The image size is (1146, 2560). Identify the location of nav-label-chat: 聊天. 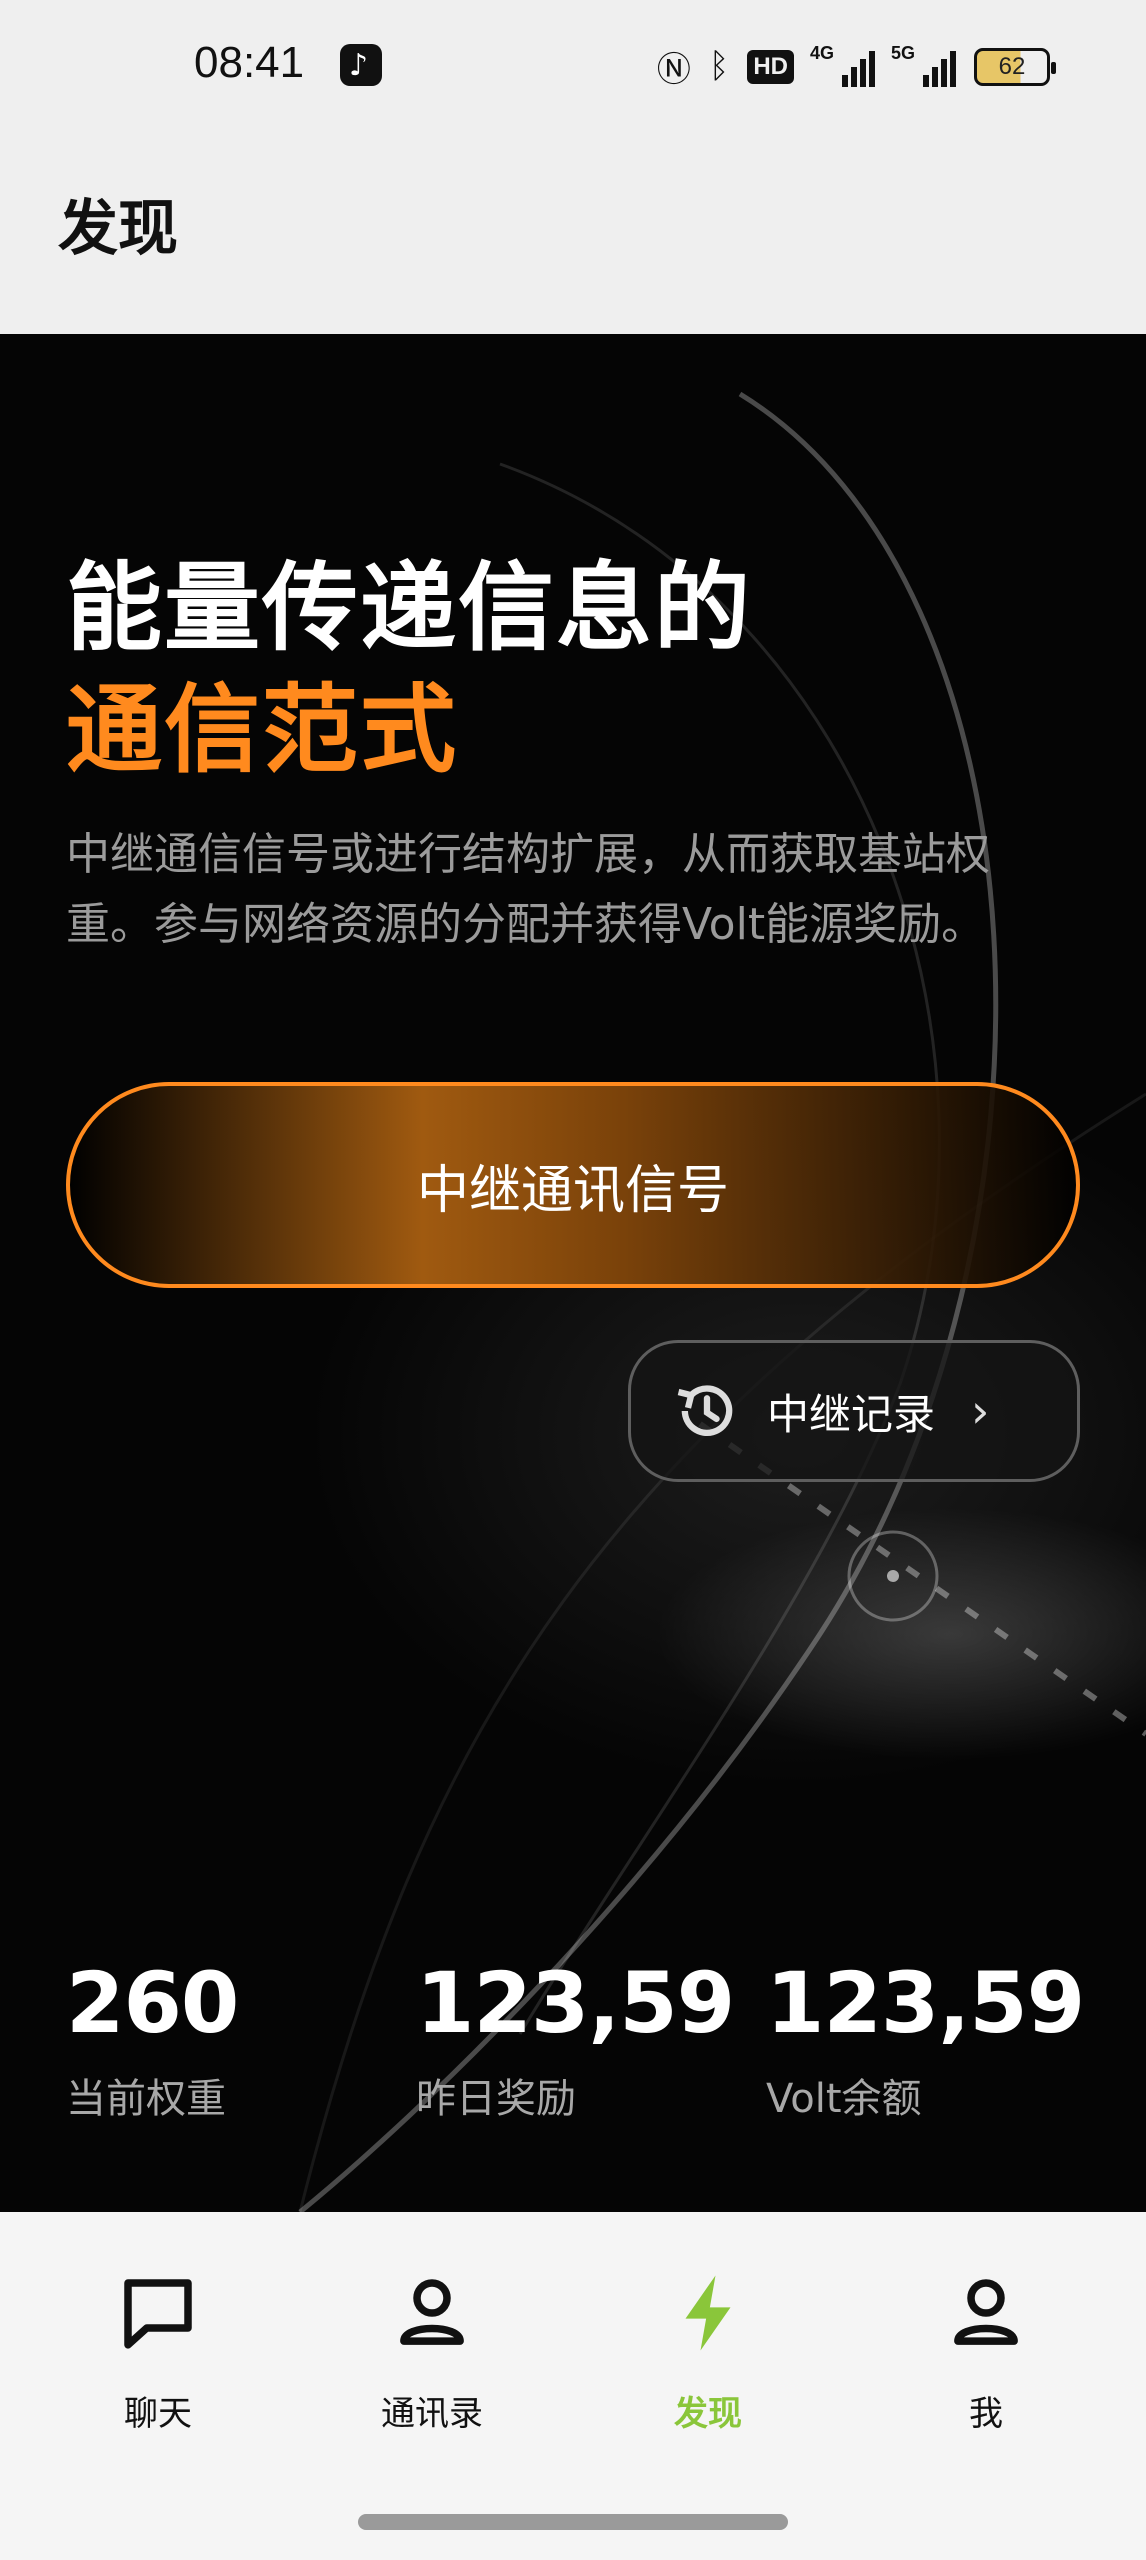
(158, 2414).